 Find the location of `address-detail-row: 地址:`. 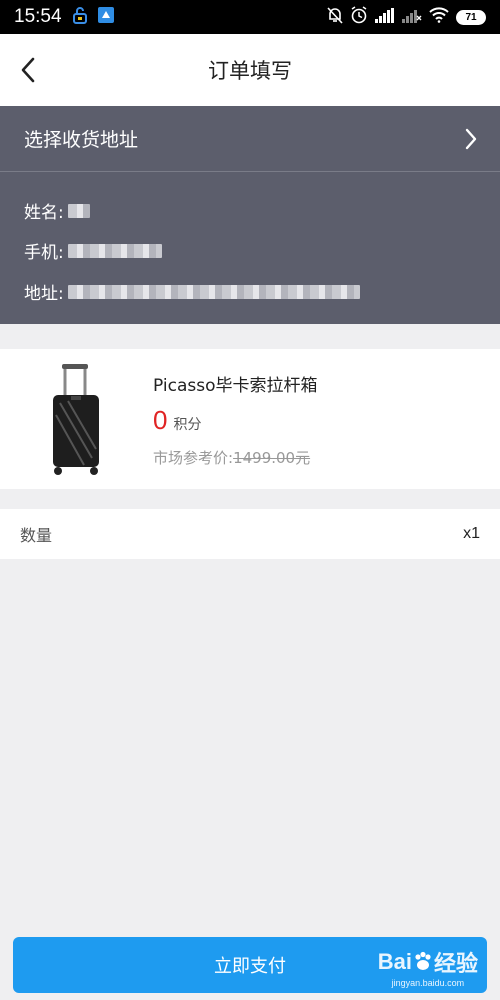

address-detail-row: 地址: is located at coordinates (192, 291).